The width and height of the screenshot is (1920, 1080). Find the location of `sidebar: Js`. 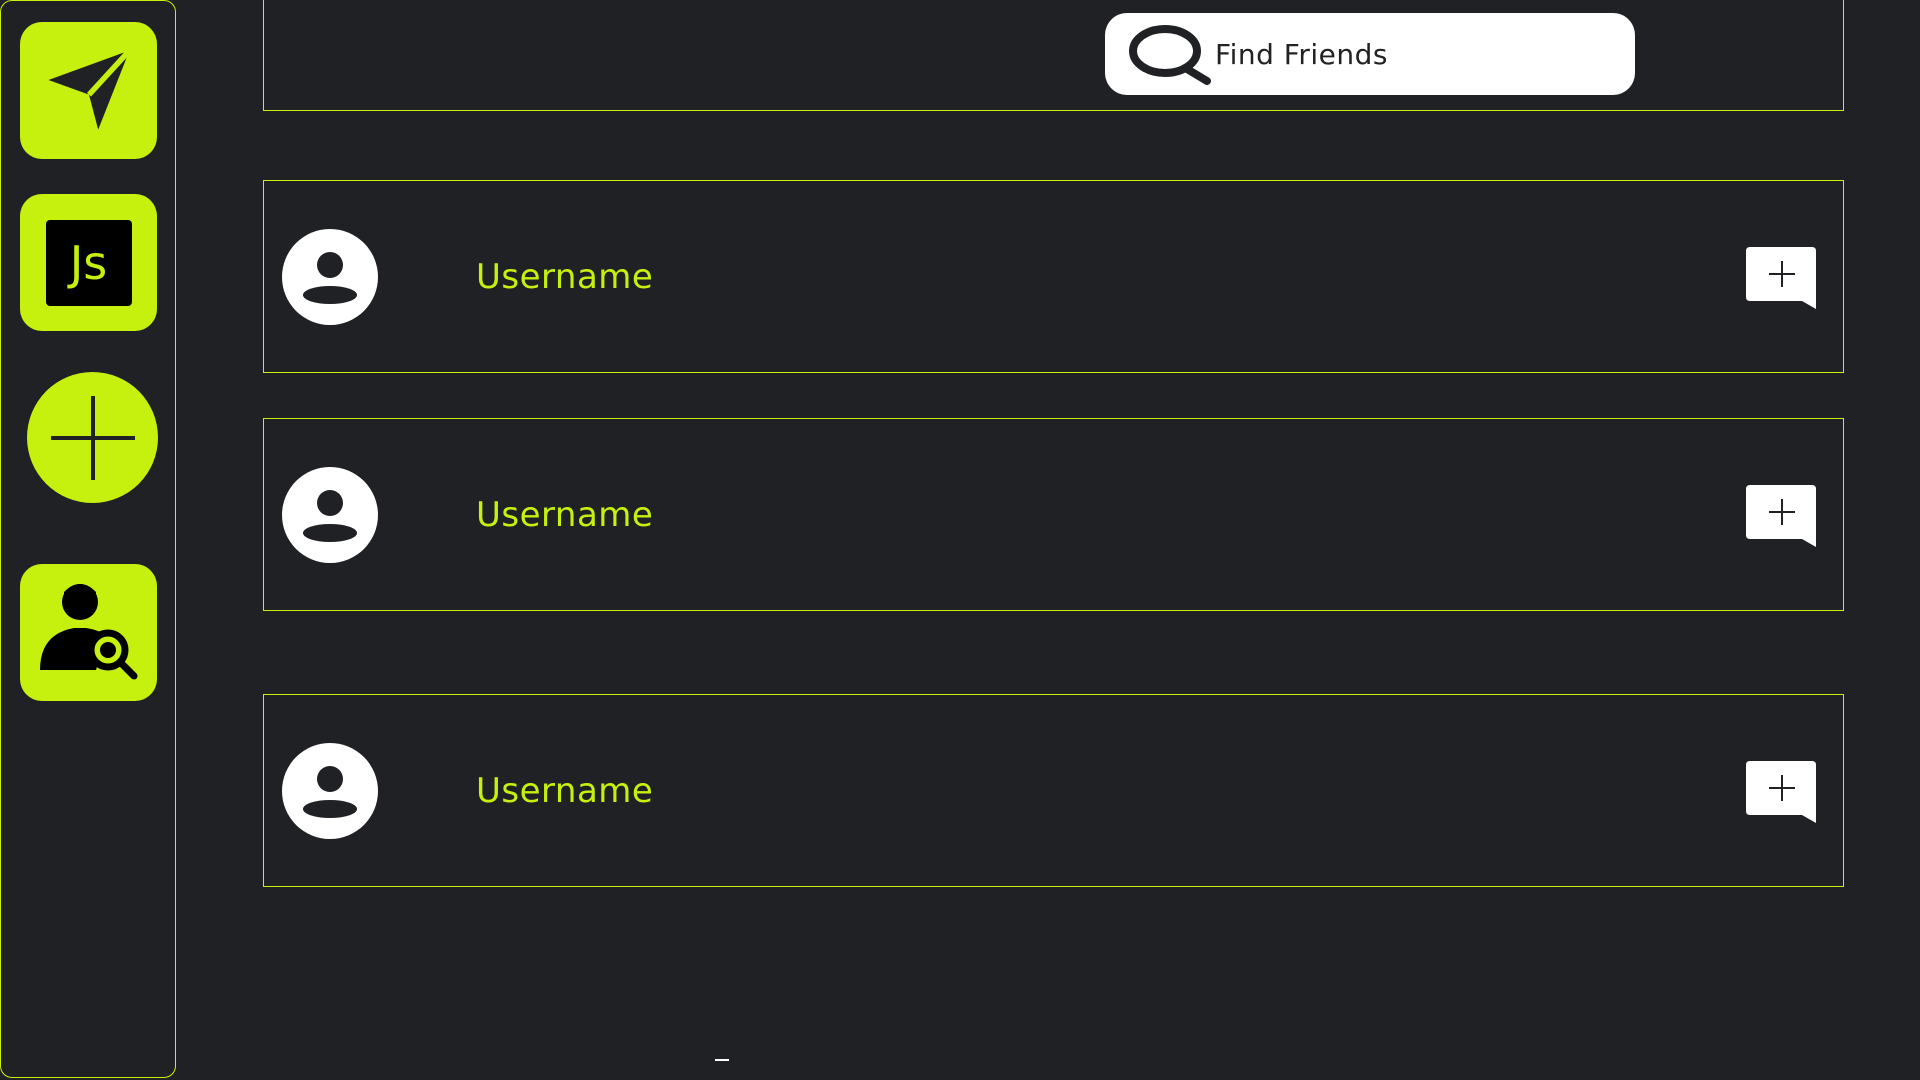

sidebar: Js is located at coordinates (88, 539).